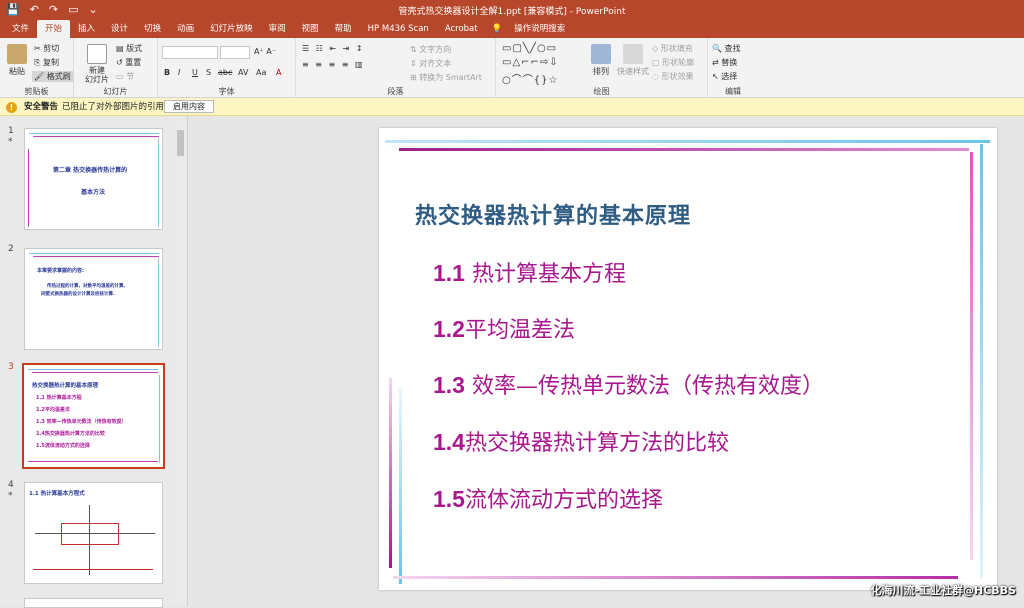 This screenshot has height=608, width=1024. What do you see at coordinates (529, 48) in the screenshot?
I see `shapes-gallery: ▭▢╲╱○▭` at bounding box center [529, 48].